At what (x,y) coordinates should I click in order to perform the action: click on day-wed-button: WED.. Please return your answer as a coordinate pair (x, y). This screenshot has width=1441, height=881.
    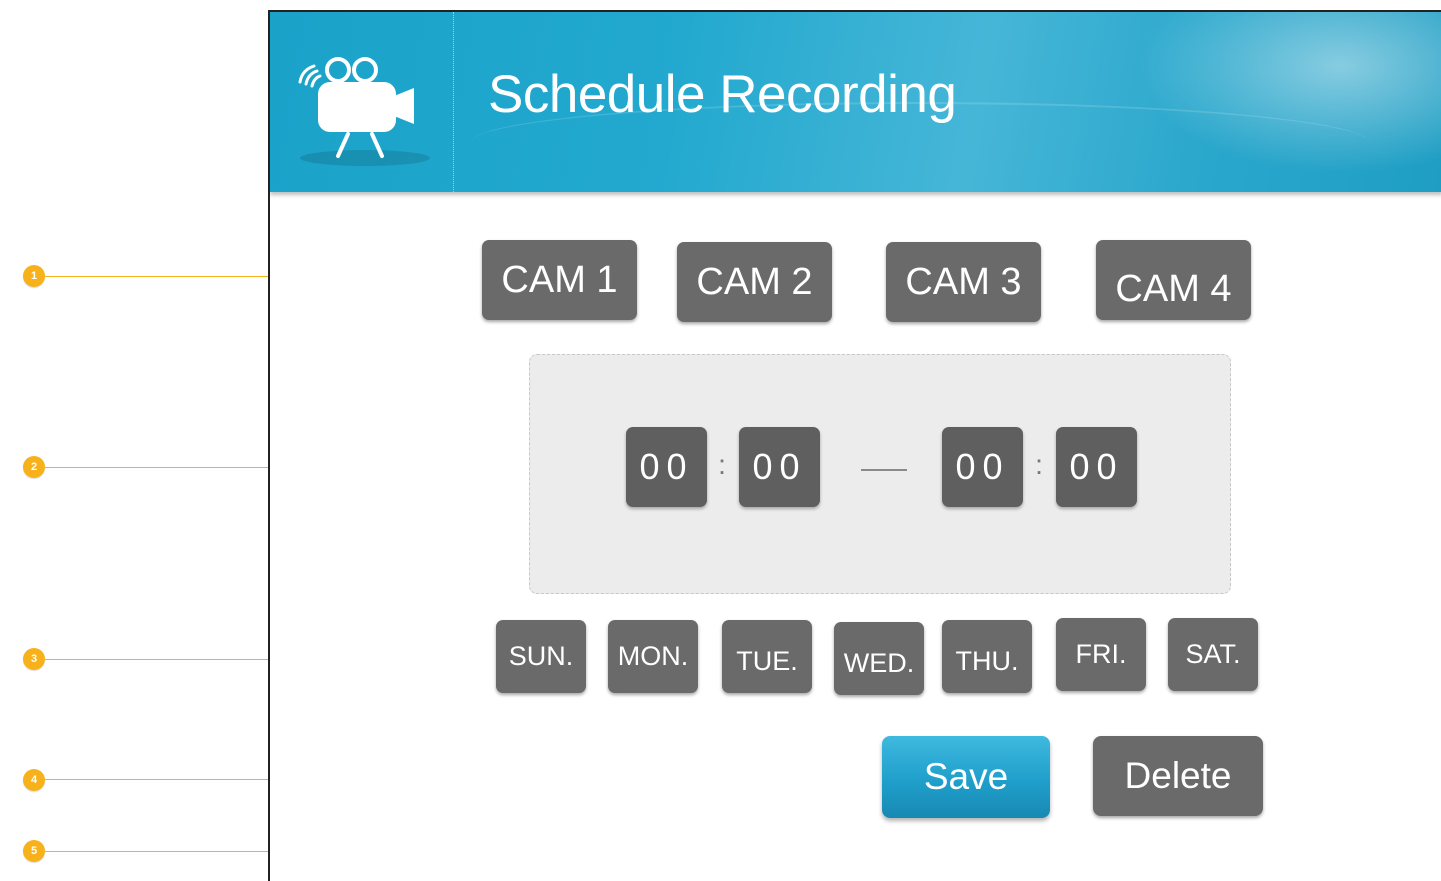
    Looking at the image, I should click on (879, 658).